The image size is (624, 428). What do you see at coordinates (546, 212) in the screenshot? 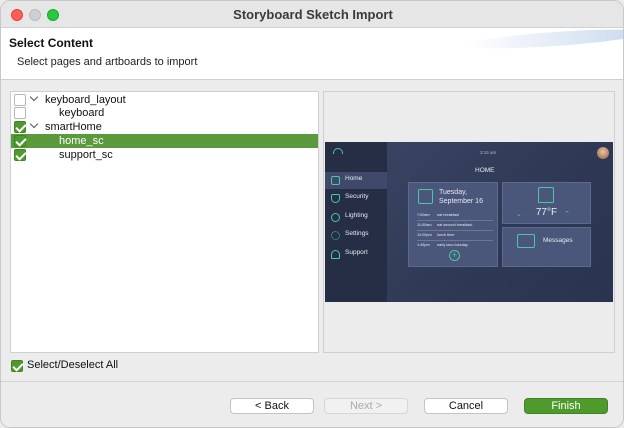
I see `preview-temperature: 77°F` at bounding box center [546, 212].